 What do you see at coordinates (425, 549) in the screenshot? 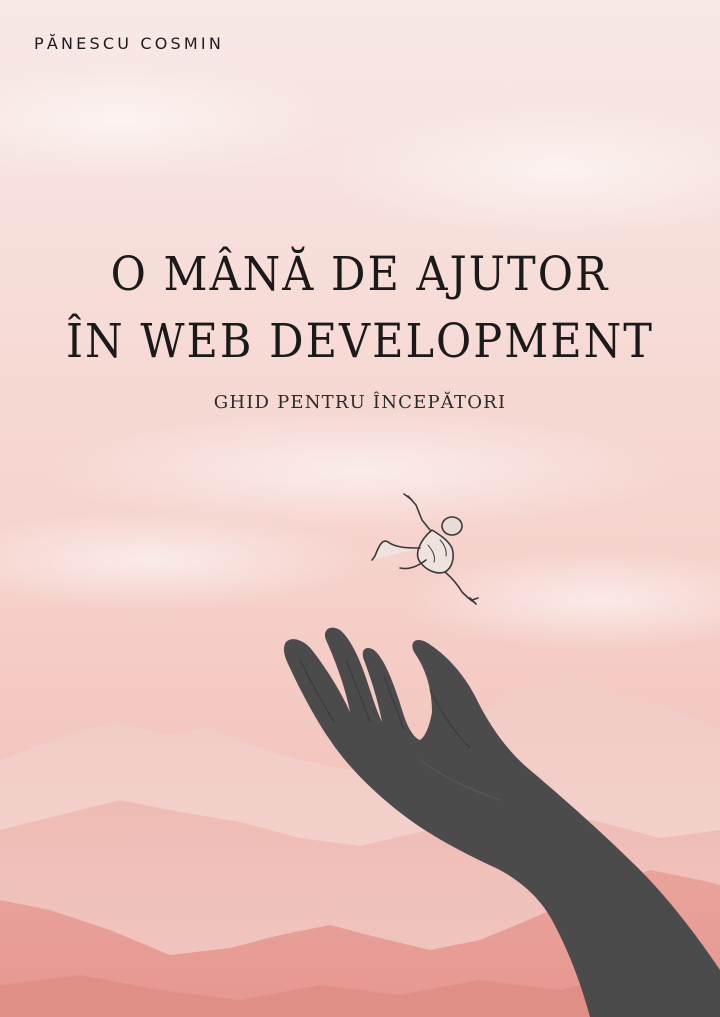
I see `falling-figure-illustration` at bounding box center [425, 549].